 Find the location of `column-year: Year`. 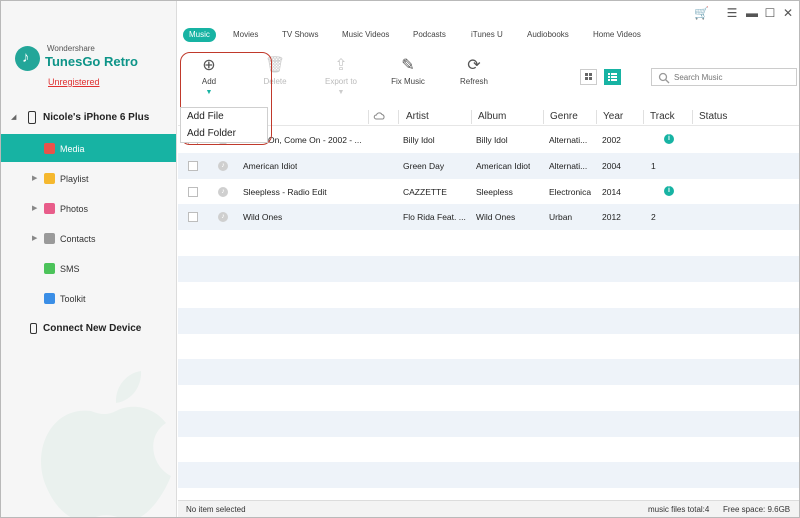

column-year: Year is located at coordinates (613, 116).